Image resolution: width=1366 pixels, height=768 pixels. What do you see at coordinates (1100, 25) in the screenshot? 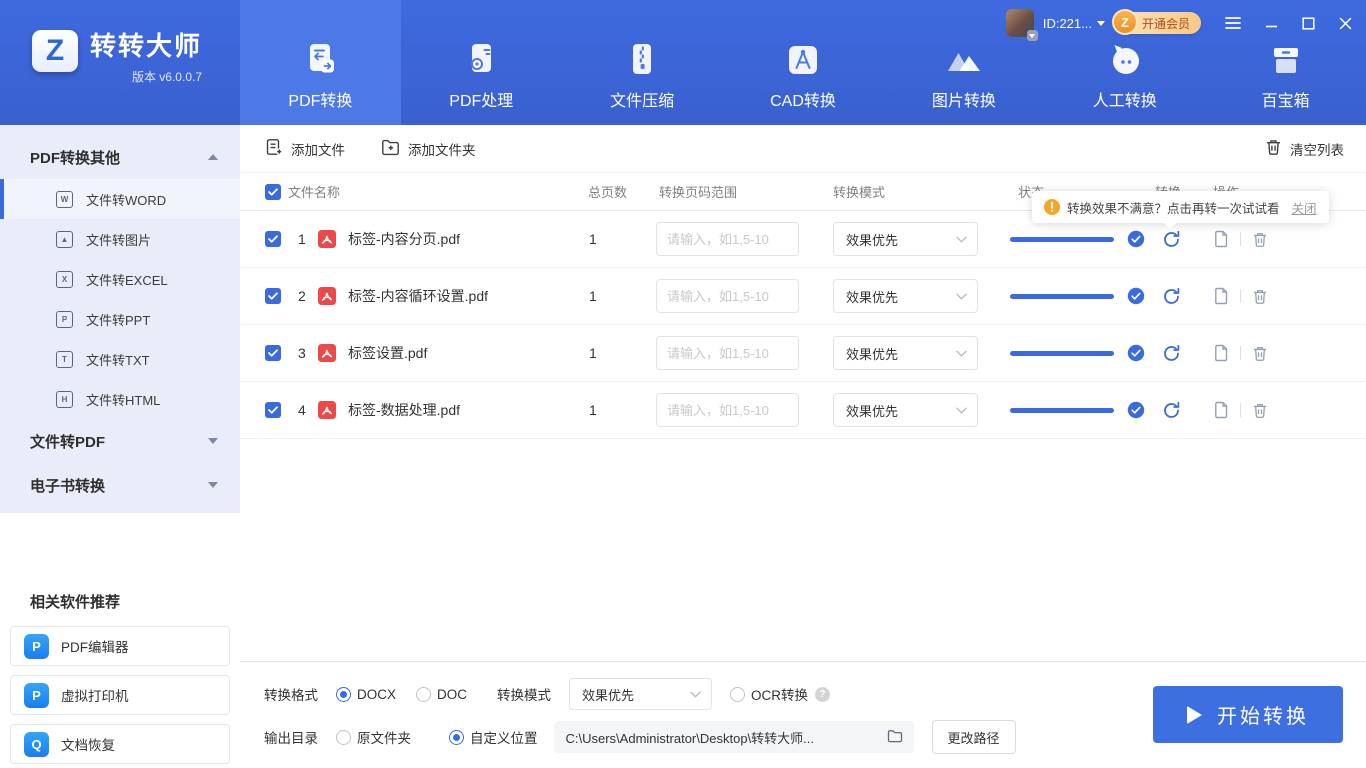
I see `user-dropdown-caret-icon` at bounding box center [1100, 25].